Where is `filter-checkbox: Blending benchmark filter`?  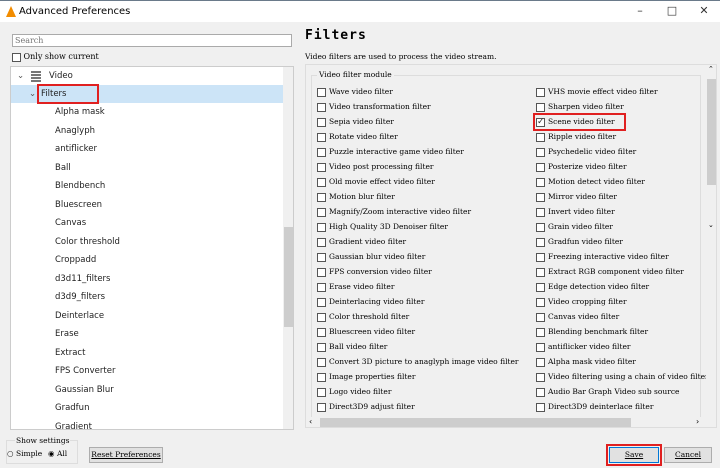 filter-checkbox: Blending benchmark filter is located at coordinates (592, 332).